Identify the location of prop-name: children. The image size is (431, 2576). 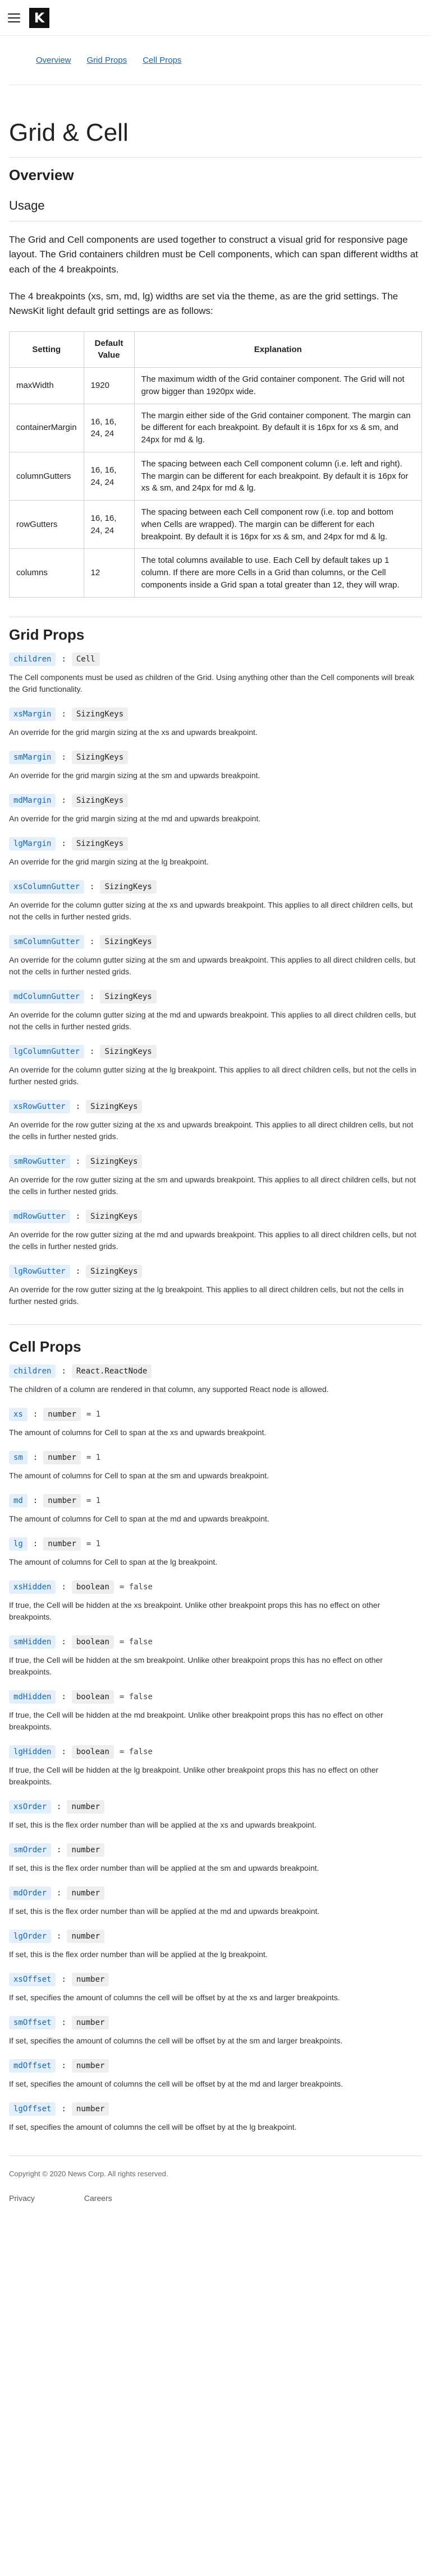
(32, 659).